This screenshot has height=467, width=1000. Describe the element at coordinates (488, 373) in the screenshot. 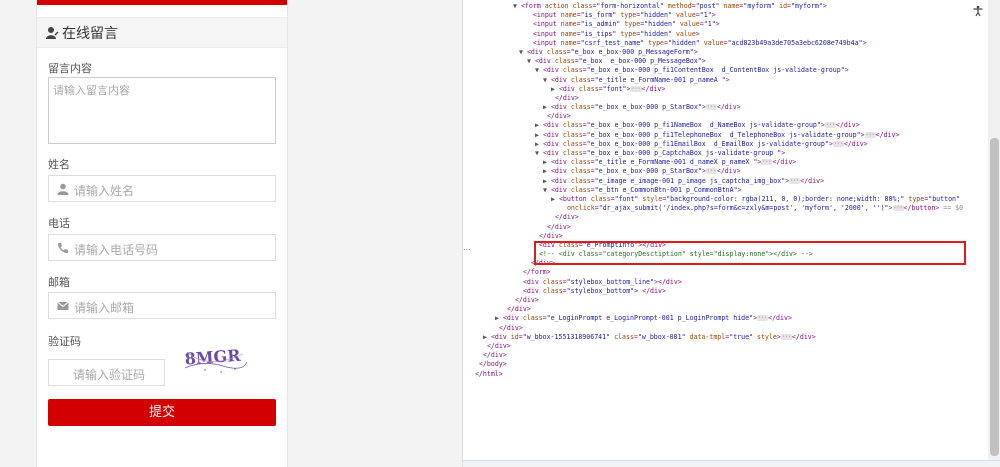

I see `code-token: </html>` at that location.